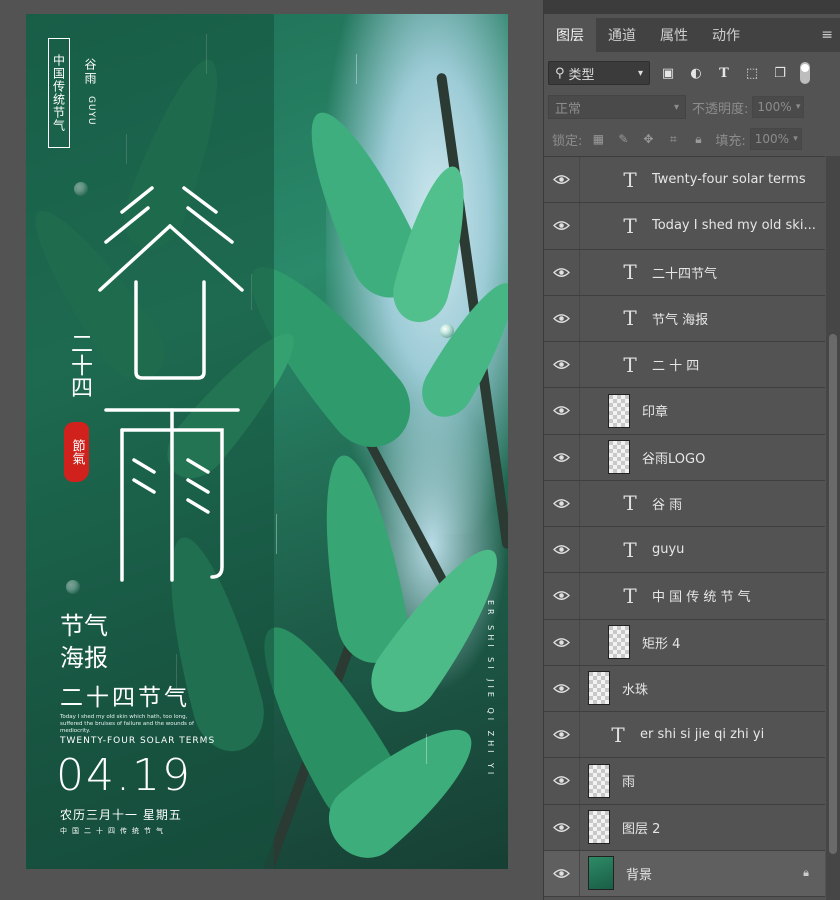 The image size is (840, 900). I want to click on layer-name: er shi si jie qi zhi yi, so click(702, 734).